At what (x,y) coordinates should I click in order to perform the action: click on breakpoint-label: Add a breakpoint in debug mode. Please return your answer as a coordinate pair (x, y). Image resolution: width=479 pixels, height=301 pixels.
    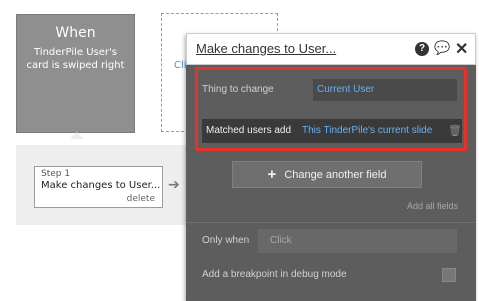
    Looking at the image, I should click on (274, 274).